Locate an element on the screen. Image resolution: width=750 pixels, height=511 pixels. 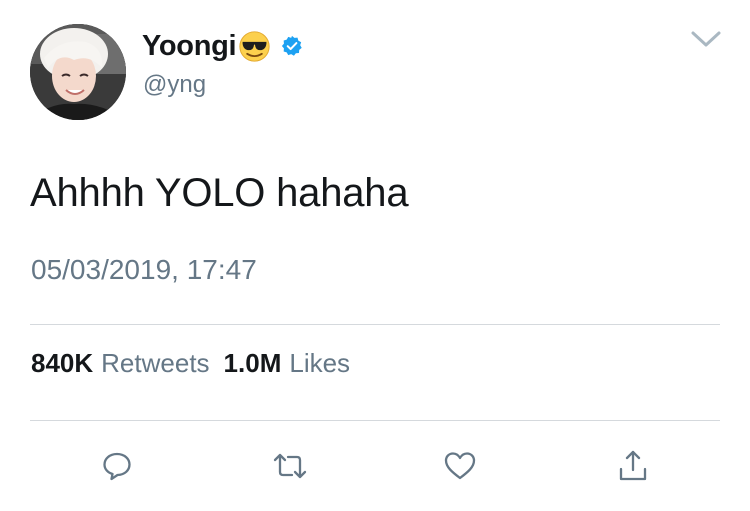
action-bar is located at coordinates (375, 466).